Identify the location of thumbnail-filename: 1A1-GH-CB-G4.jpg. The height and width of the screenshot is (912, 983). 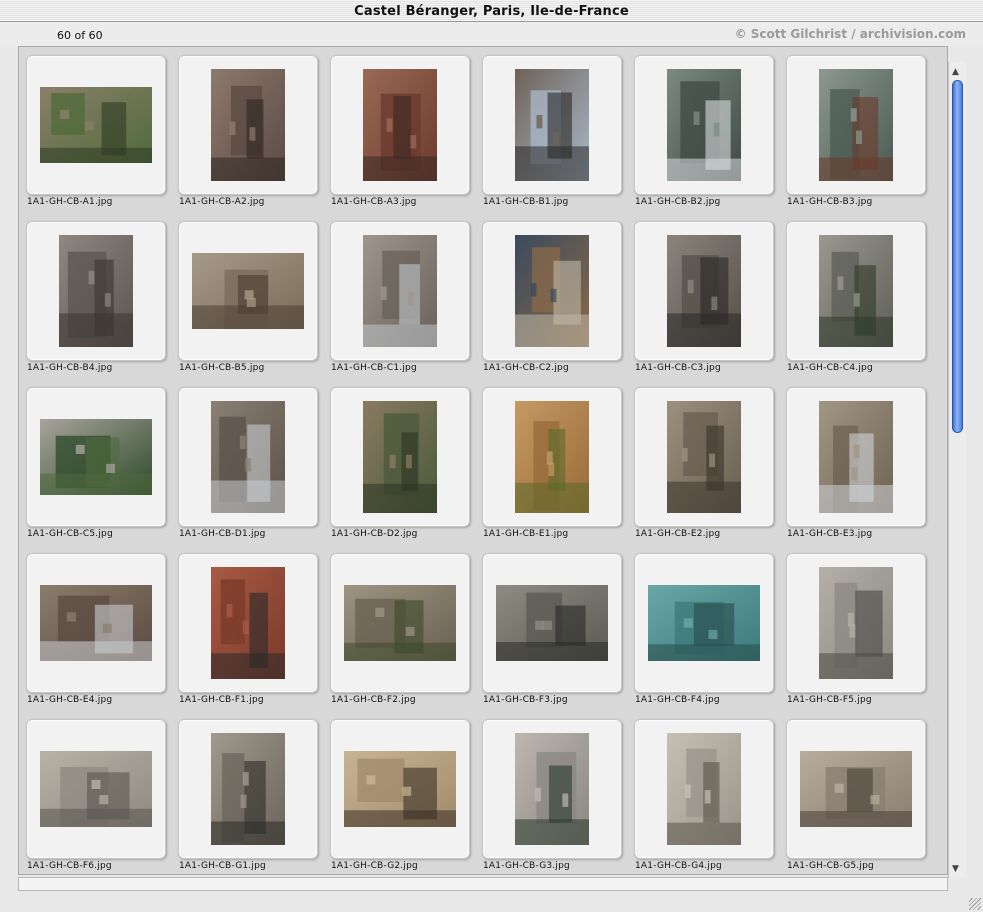
(678, 866).